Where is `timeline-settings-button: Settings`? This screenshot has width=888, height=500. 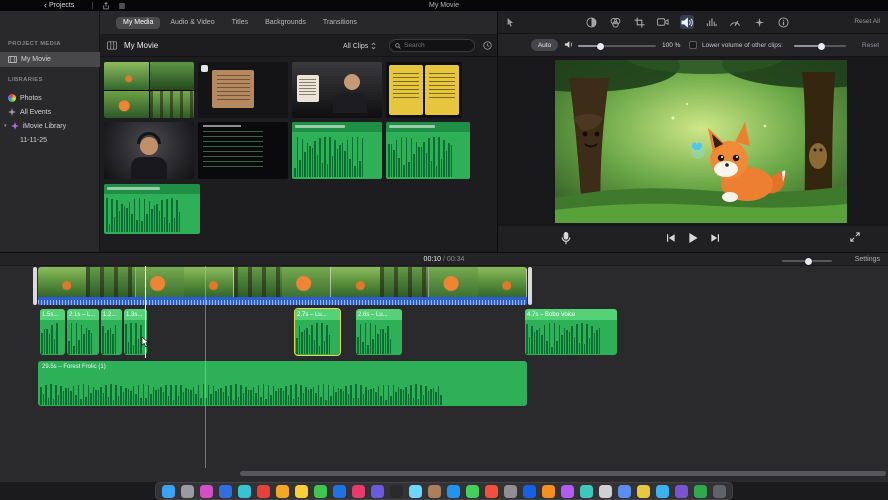
timeline-settings-button: Settings is located at coordinates (867, 259).